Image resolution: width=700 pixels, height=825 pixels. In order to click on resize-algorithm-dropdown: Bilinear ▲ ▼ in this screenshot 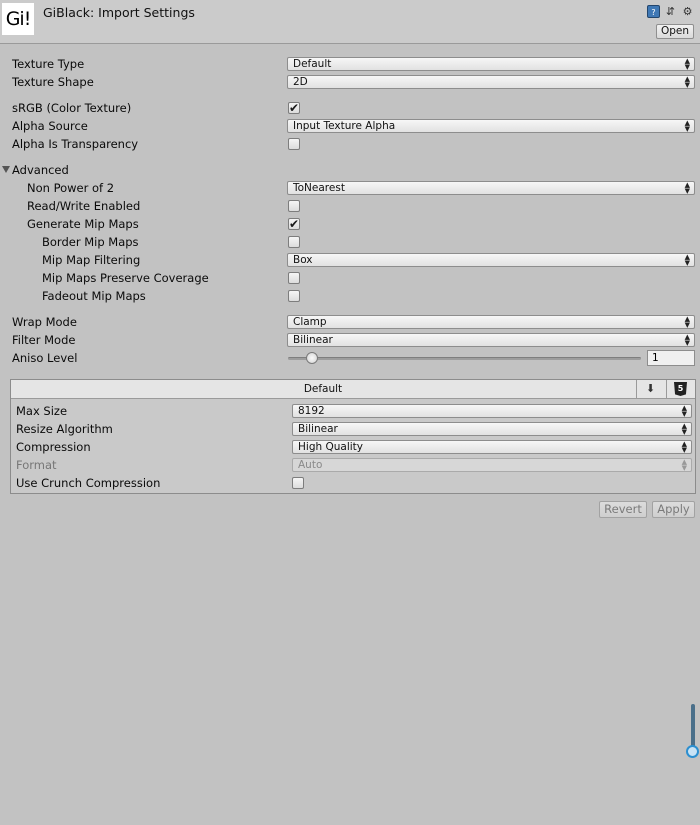, I will do `click(492, 429)`.